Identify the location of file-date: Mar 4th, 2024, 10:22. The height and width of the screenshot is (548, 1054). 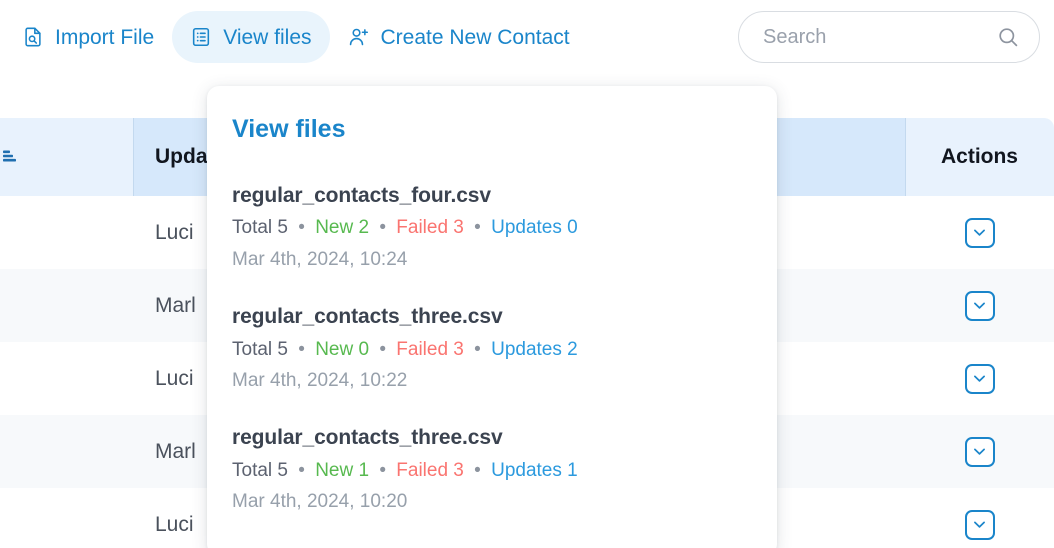
(320, 380).